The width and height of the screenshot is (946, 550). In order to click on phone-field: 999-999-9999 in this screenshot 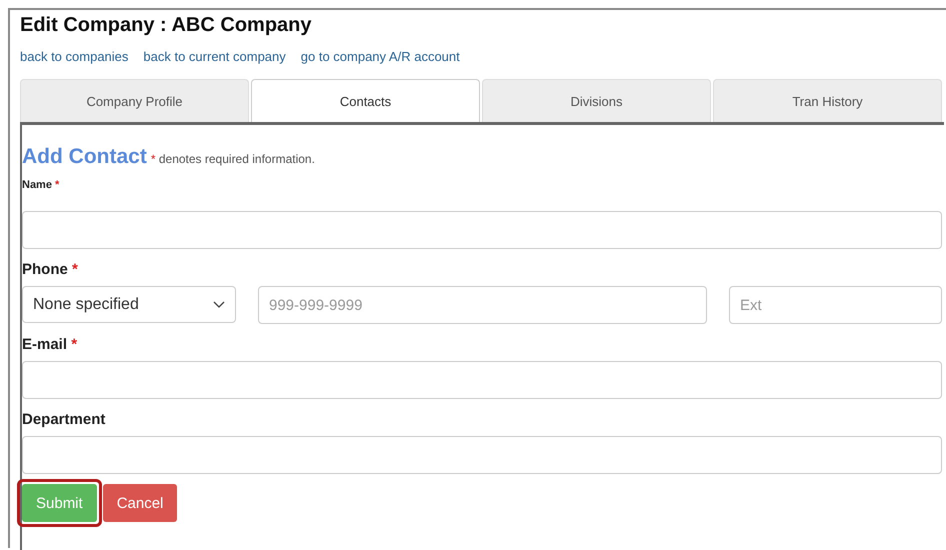, I will do `click(482, 305)`.